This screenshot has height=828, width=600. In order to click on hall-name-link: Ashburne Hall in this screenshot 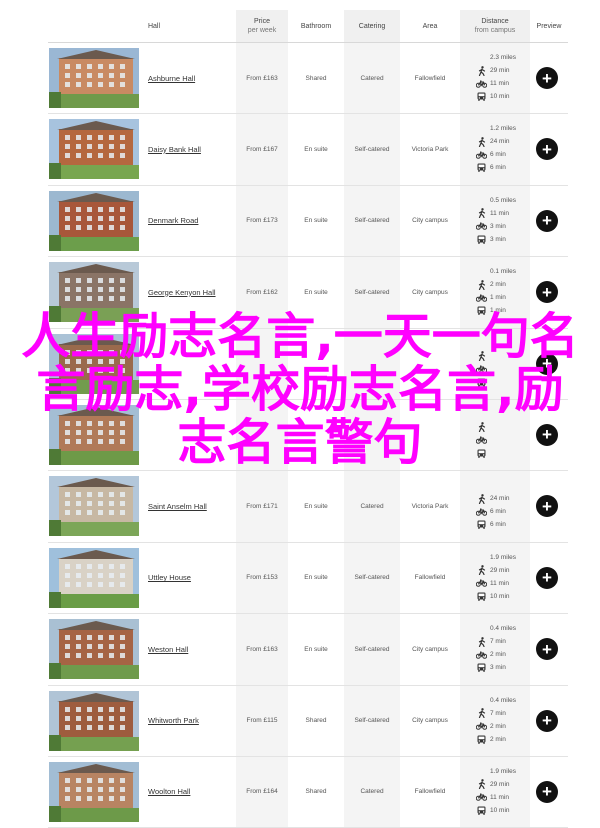, I will do `click(171, 78)`.